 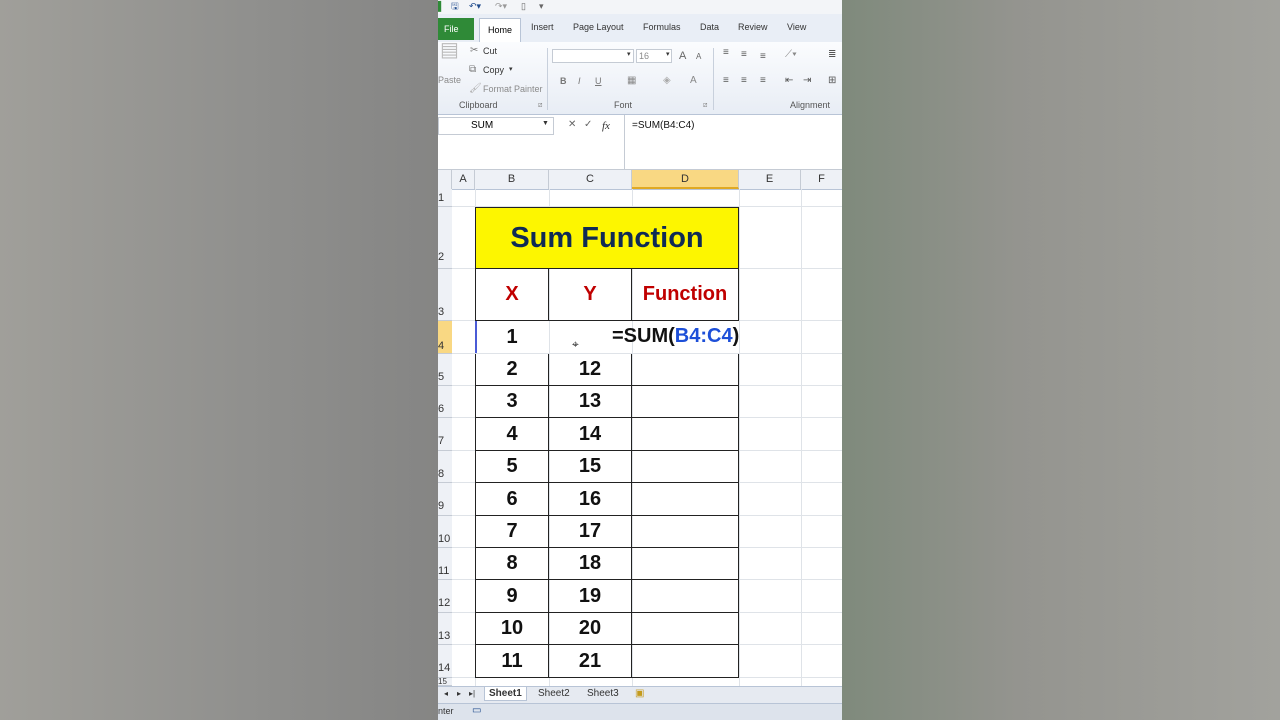 What do you see at coordinates (512, 596) in the screenshot?
I see `cell-x: 9` at bounding box center [512, 596].